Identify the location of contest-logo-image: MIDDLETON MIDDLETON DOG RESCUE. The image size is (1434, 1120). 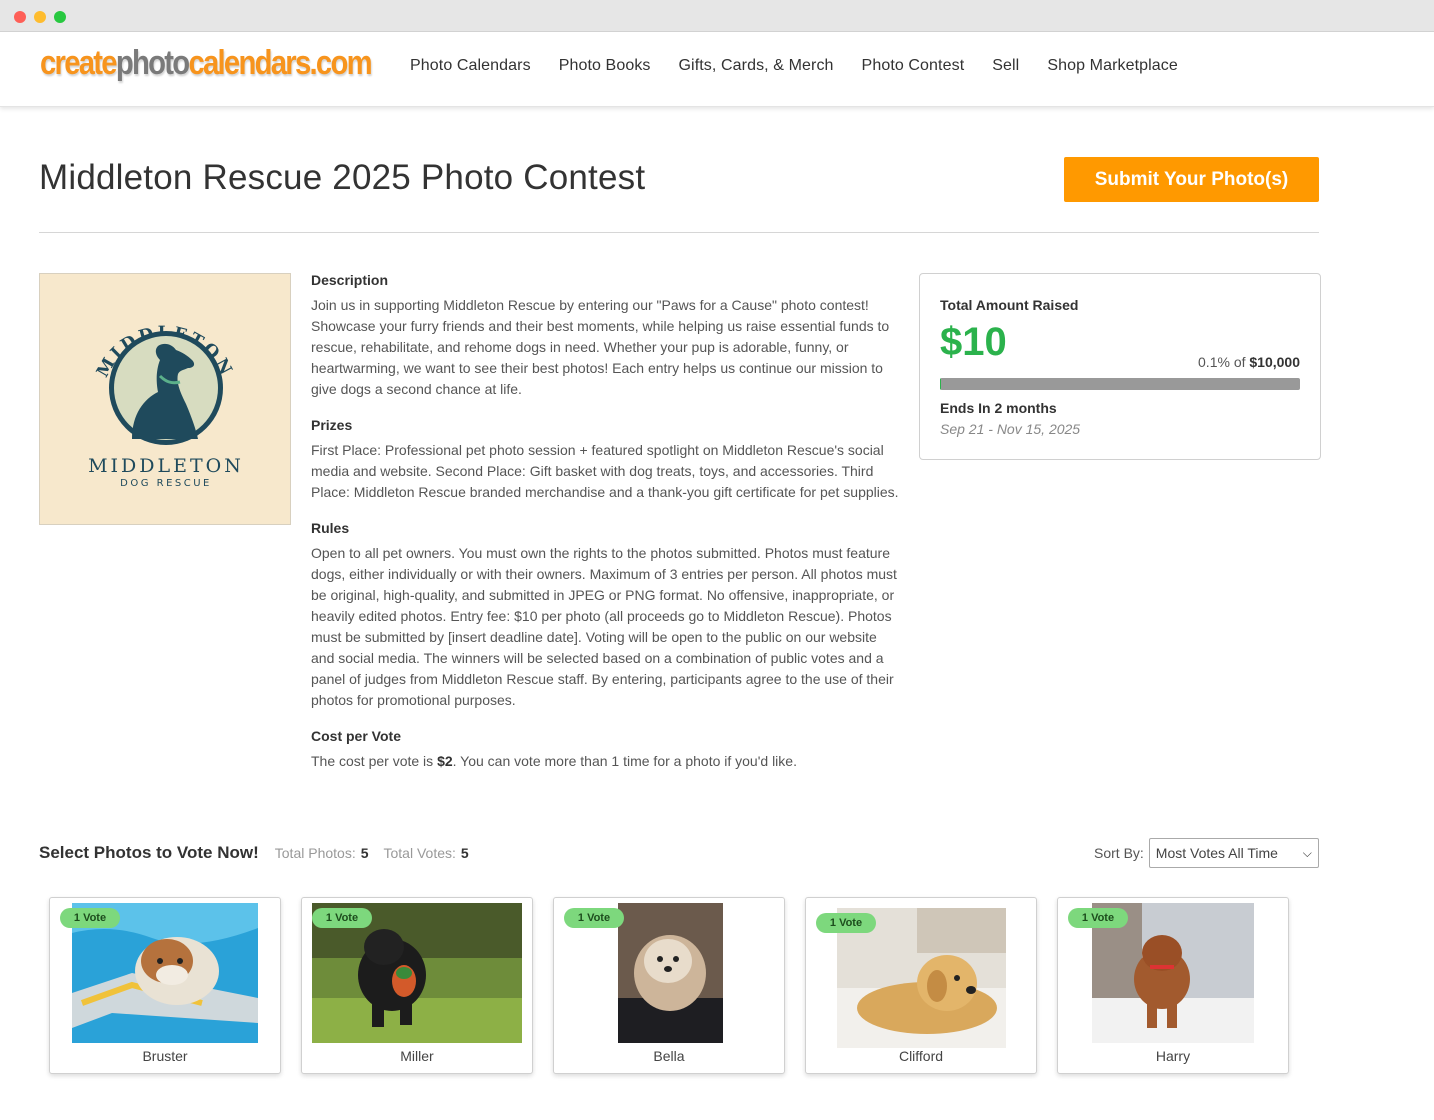
(165, 399).